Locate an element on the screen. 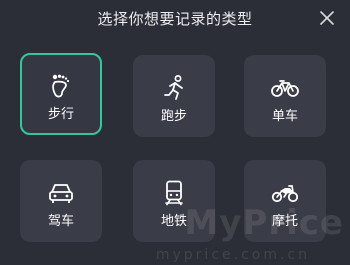 This screenshot has width=350, height=265. running-person-icon is located at coordinates (174, 88).